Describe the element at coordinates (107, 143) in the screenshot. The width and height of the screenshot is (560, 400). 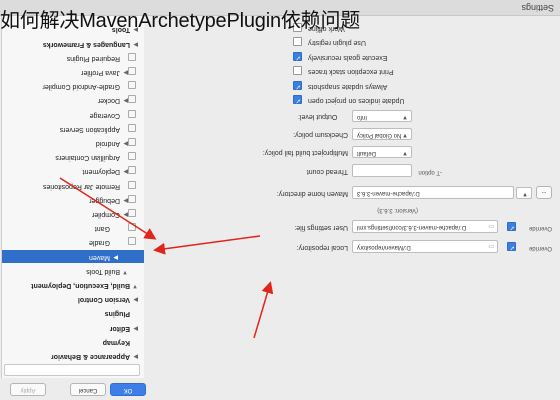
I see `sidebar-item-label: Android` at that location.